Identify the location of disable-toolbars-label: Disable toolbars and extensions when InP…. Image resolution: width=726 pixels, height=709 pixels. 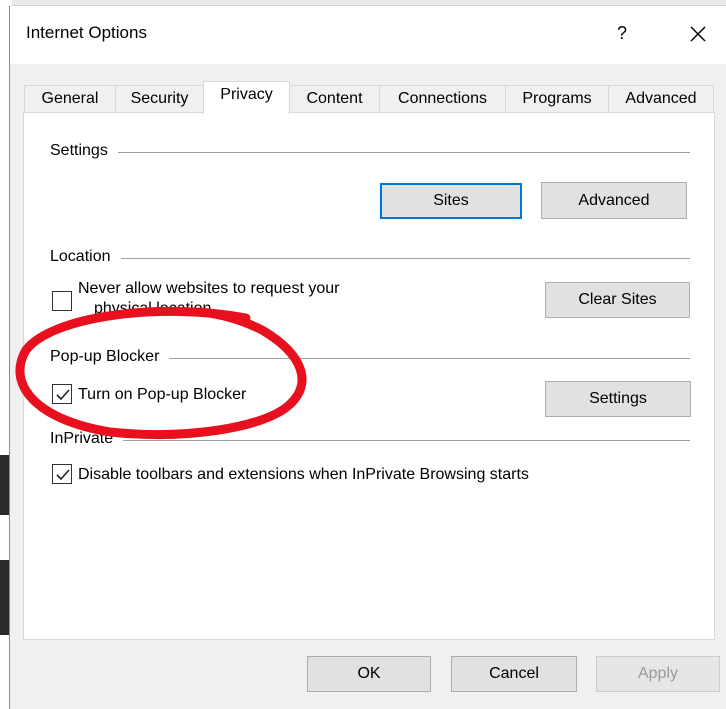
(303, 474).